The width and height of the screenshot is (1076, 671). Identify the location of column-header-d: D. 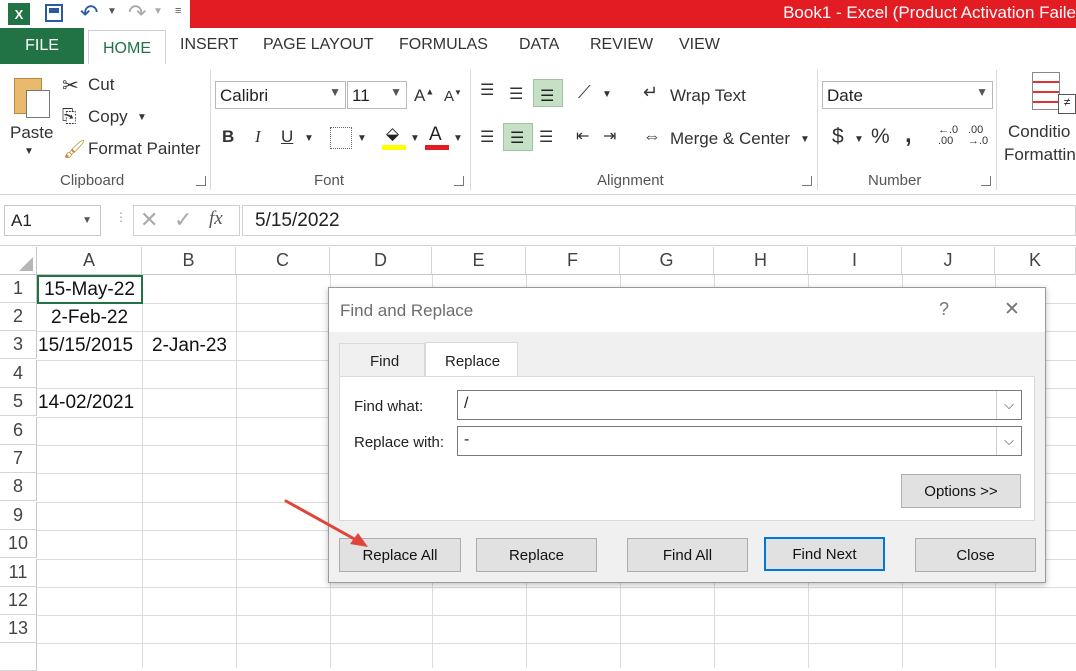
(381, 261).